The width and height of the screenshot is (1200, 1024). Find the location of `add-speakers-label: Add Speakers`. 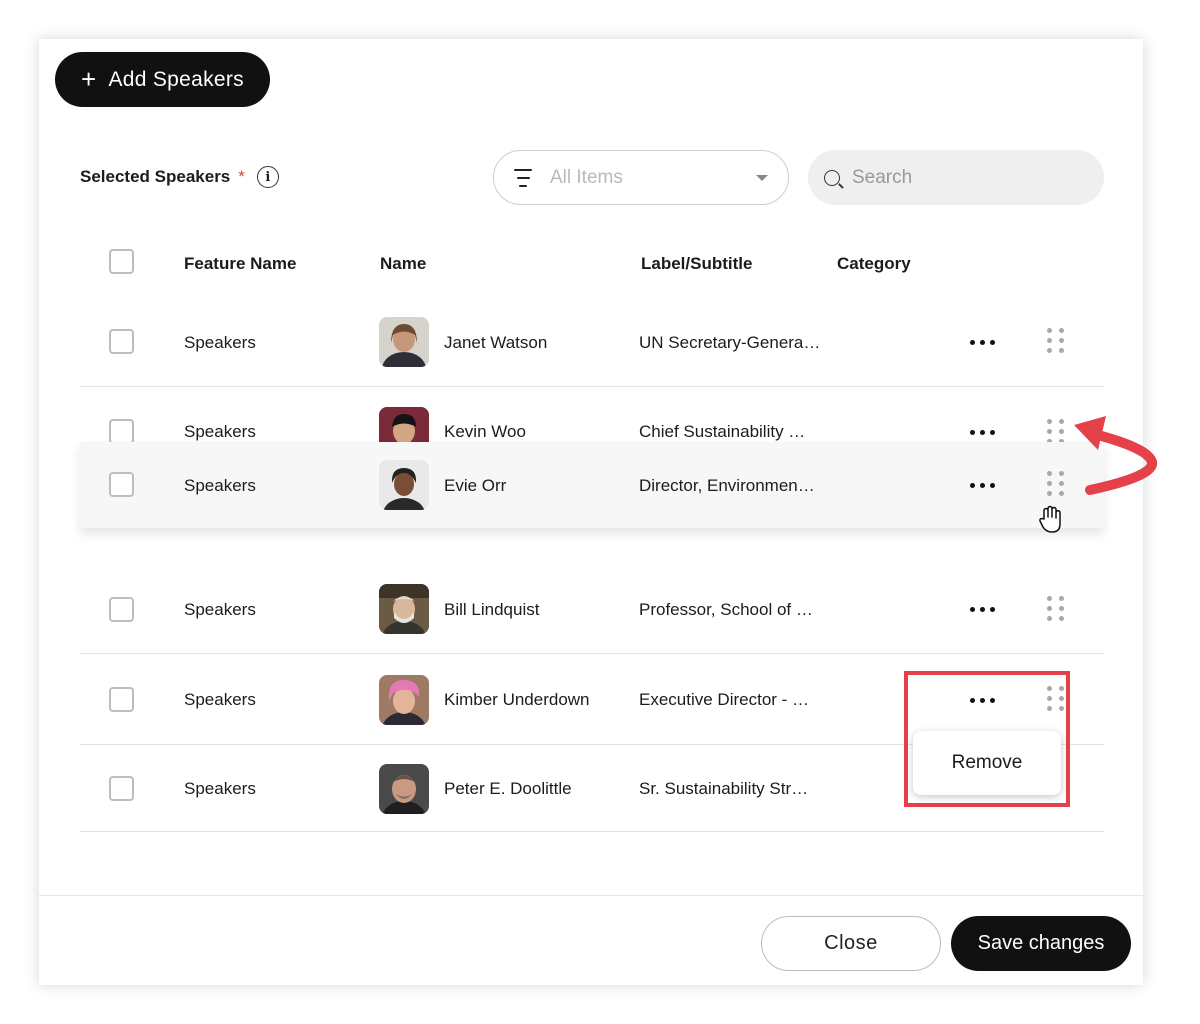

add-speakers-label: Add Speakers is located at coordinates (176, 79).